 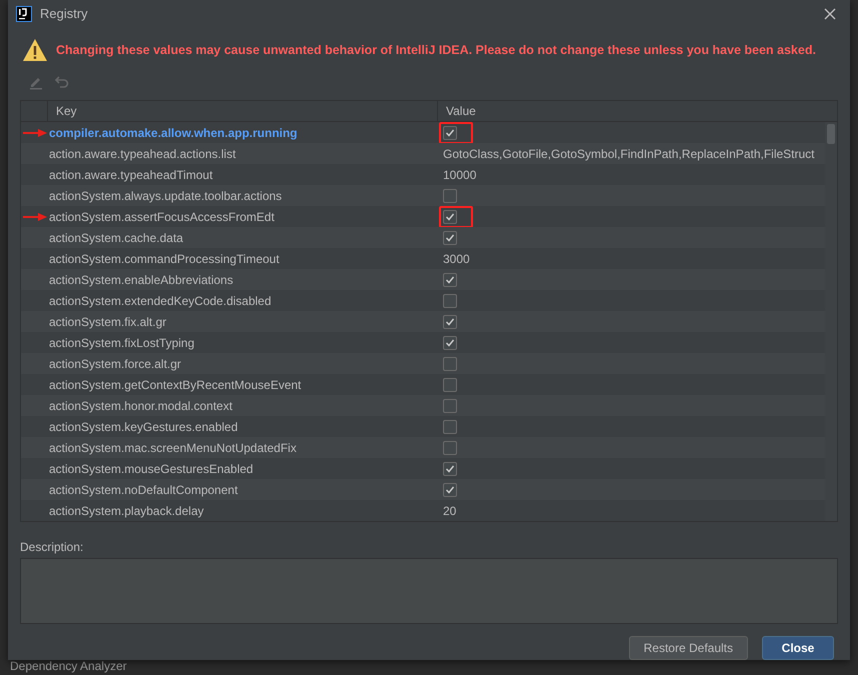 I want to click on restore-defaults-button: Restore Defaults, so click(x=688, y=648).